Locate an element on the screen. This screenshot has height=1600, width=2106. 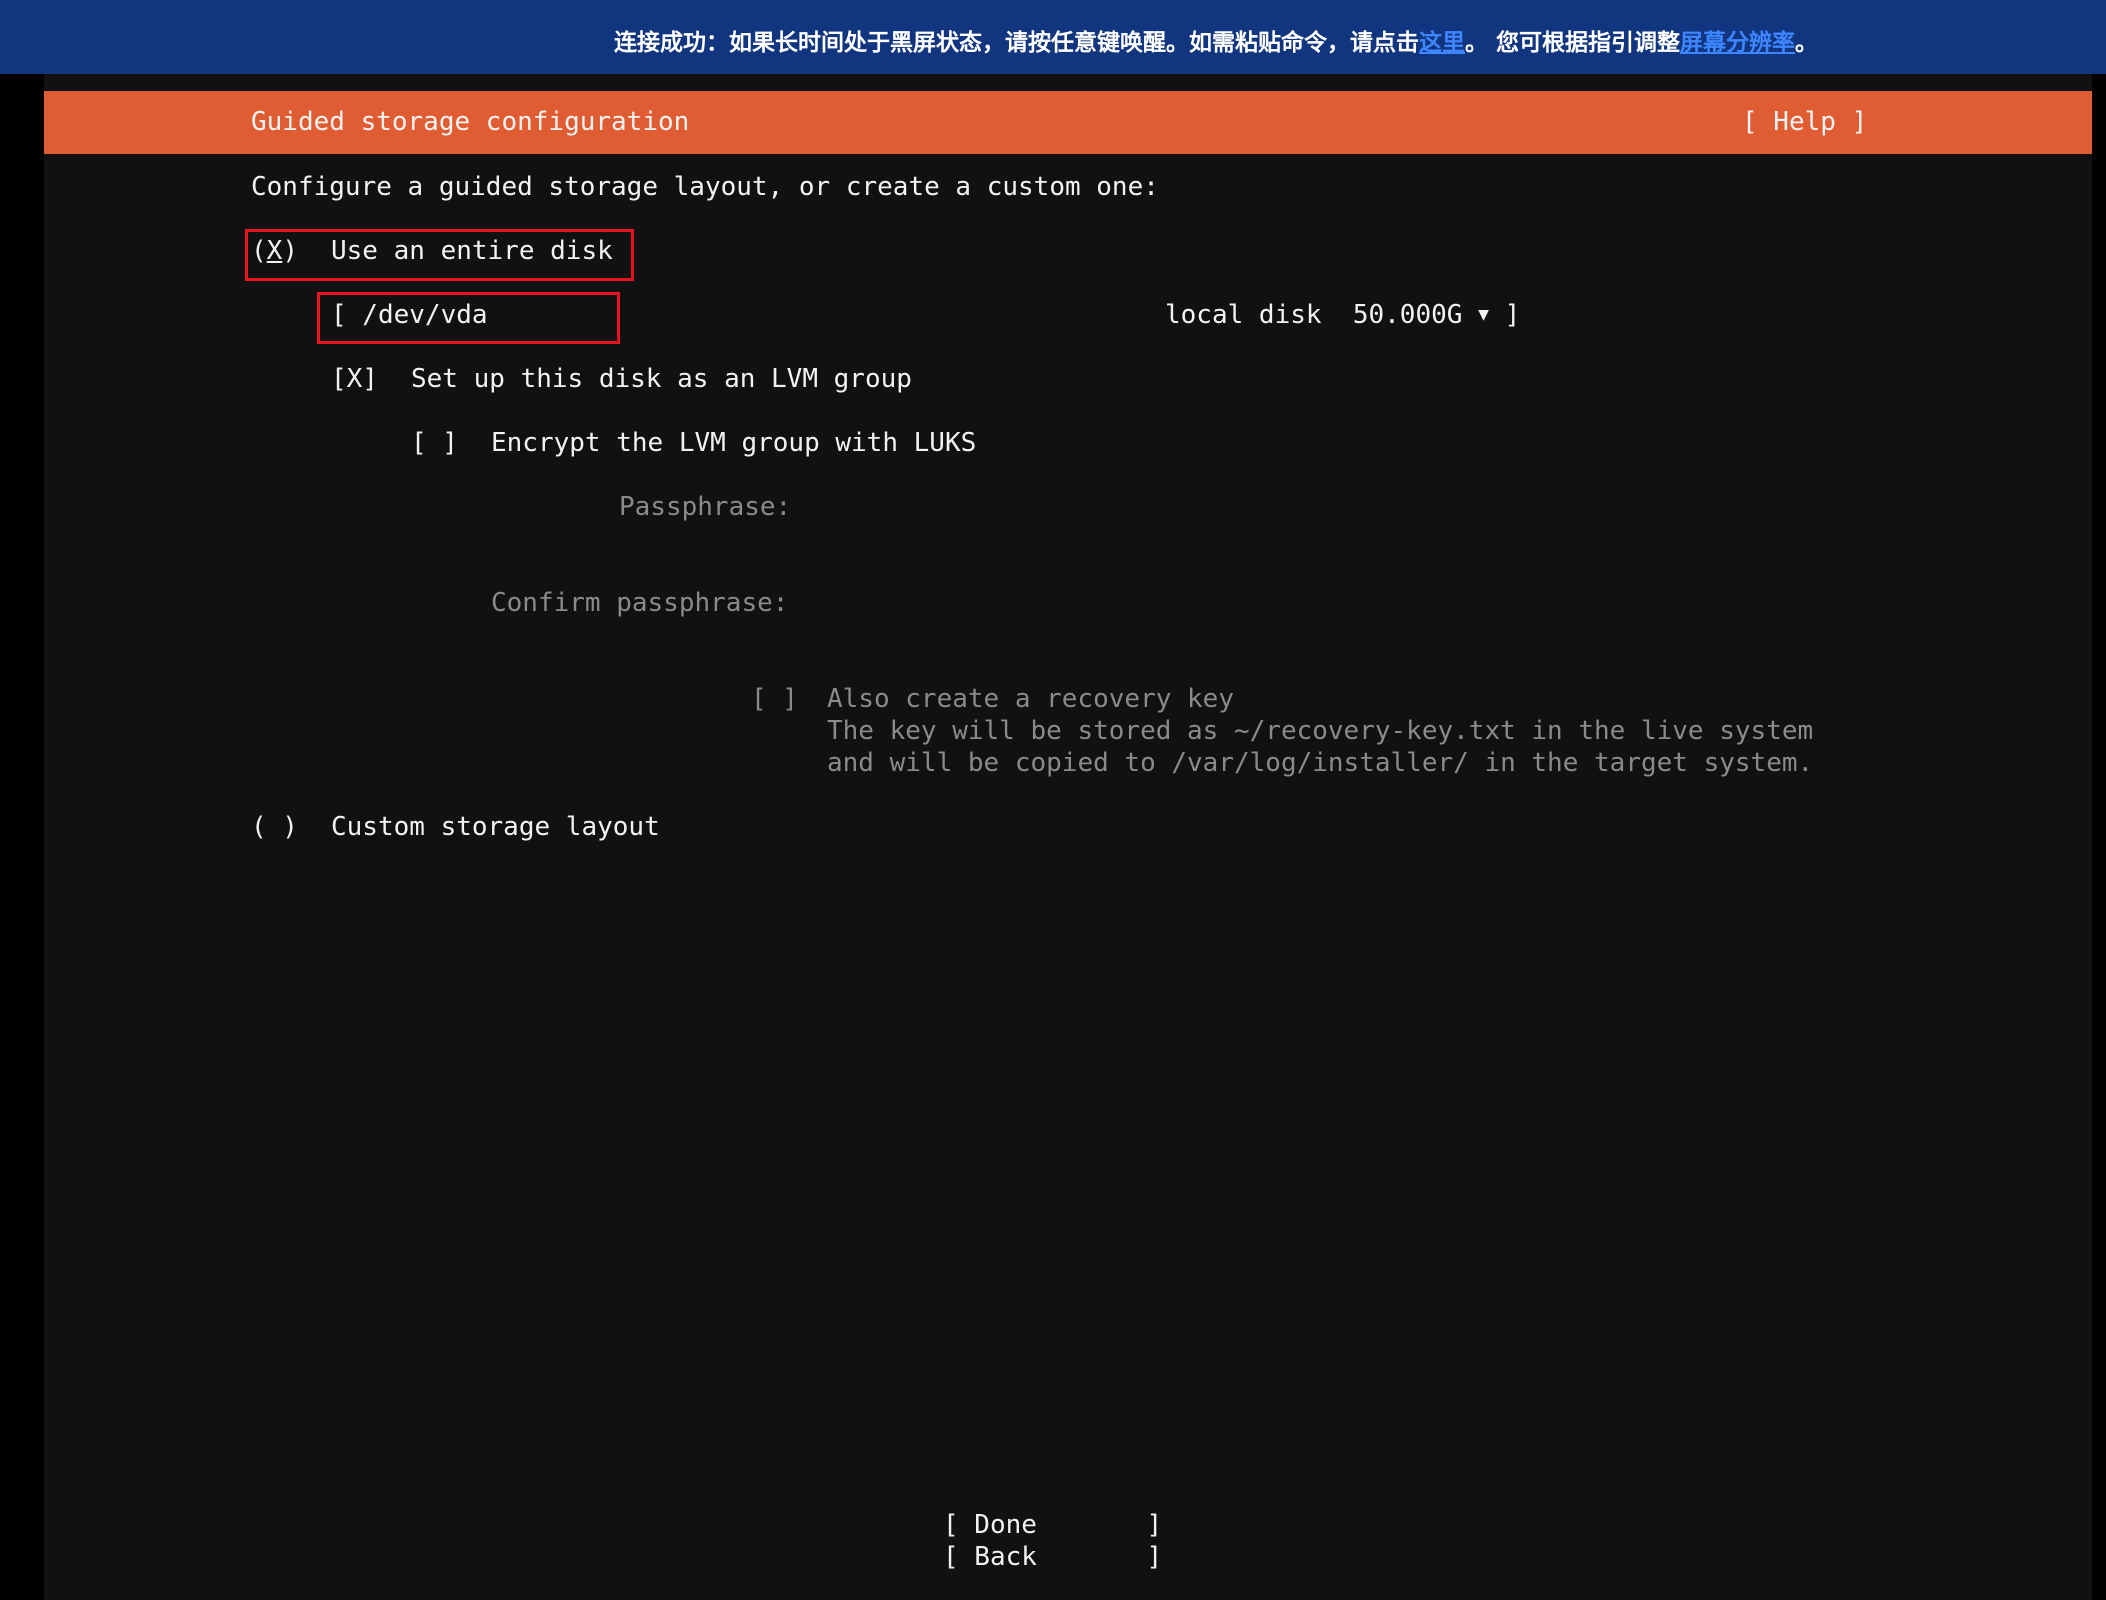
disk-device-select: [ /dev/vda is located at coordinates (409, 315).